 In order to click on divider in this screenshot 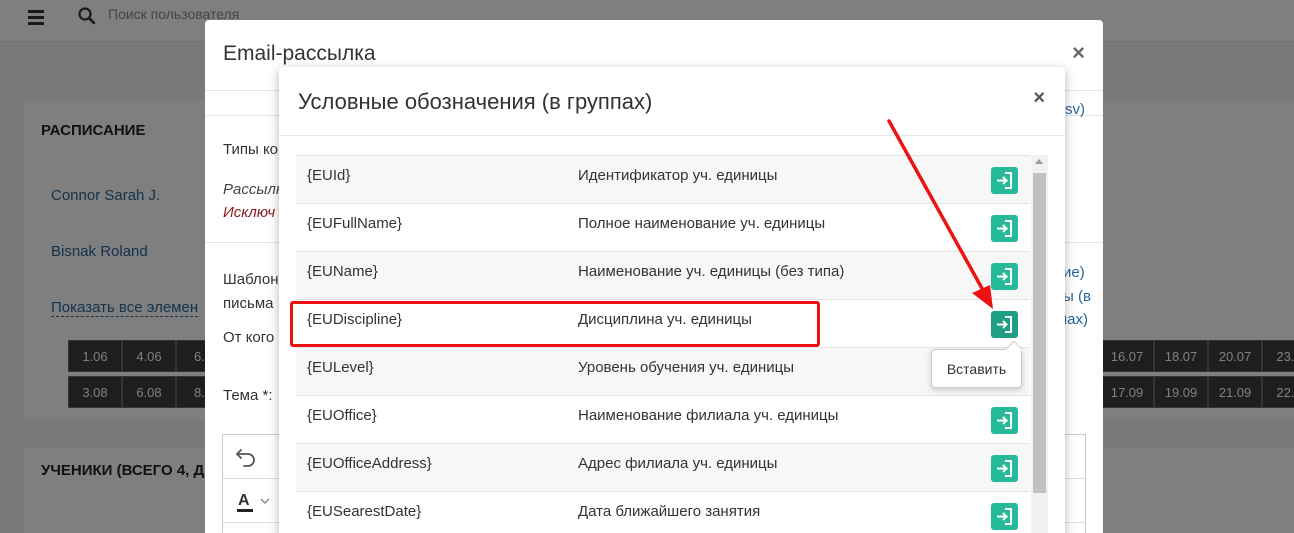, I will do `click(672, 135)`.